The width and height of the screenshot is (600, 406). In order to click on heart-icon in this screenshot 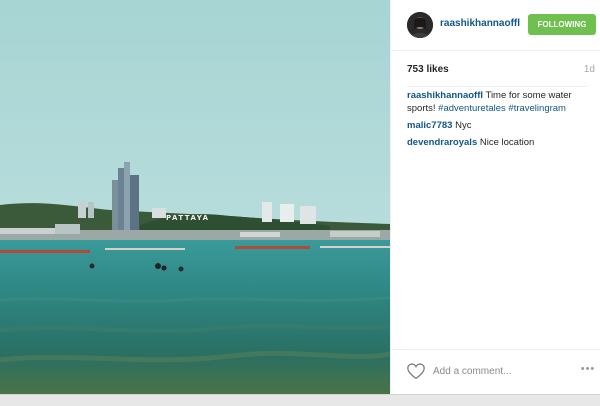, I will do `click(416, 371)`.